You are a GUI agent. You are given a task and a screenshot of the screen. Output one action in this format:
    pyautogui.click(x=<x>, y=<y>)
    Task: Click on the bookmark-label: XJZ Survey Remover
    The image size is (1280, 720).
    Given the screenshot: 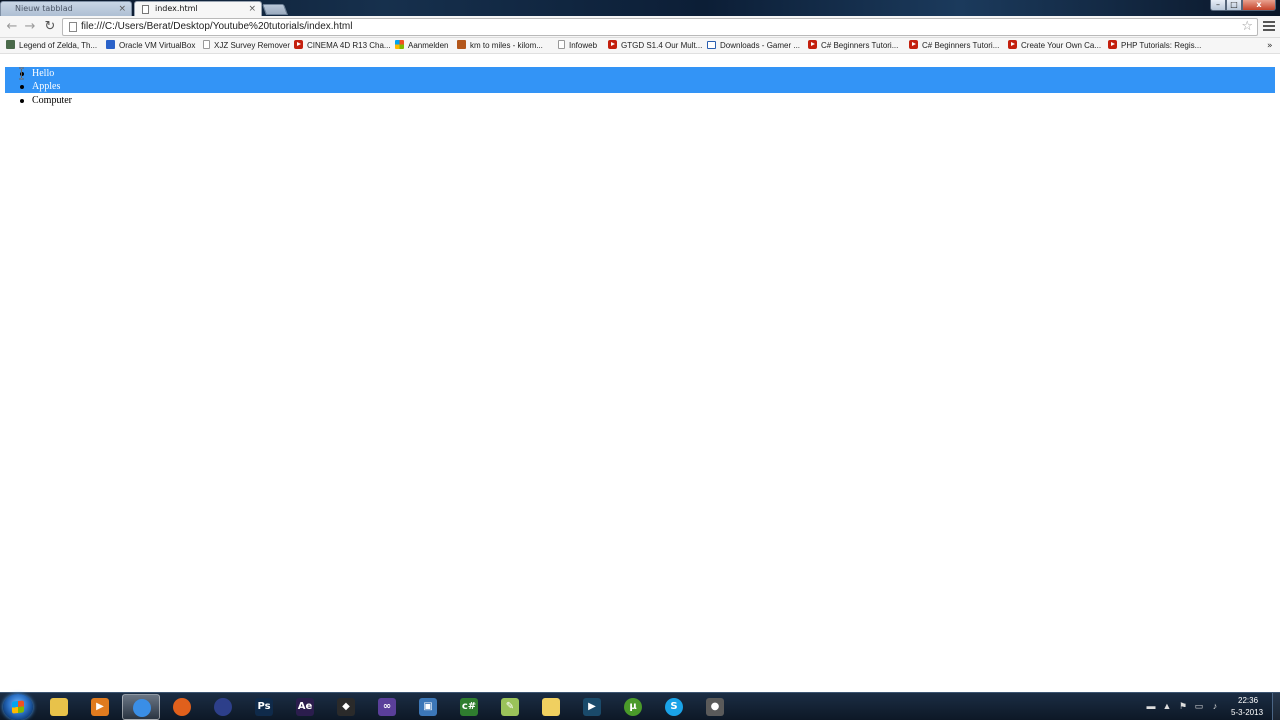 What is the action you would take?
    pyautogui.click(x=252, y=45)
    